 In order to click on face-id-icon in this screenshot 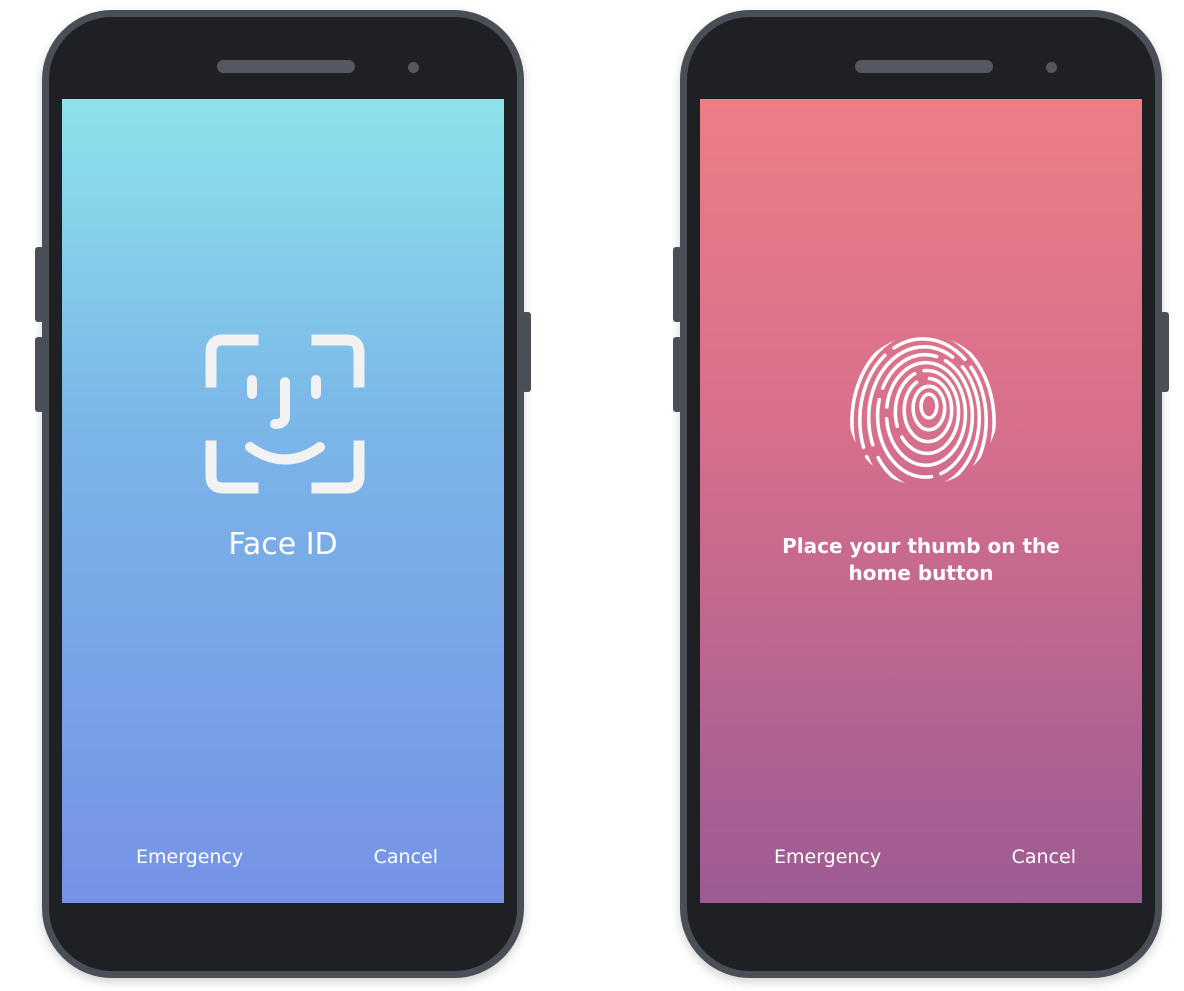, I will do `click(285, 414)`.